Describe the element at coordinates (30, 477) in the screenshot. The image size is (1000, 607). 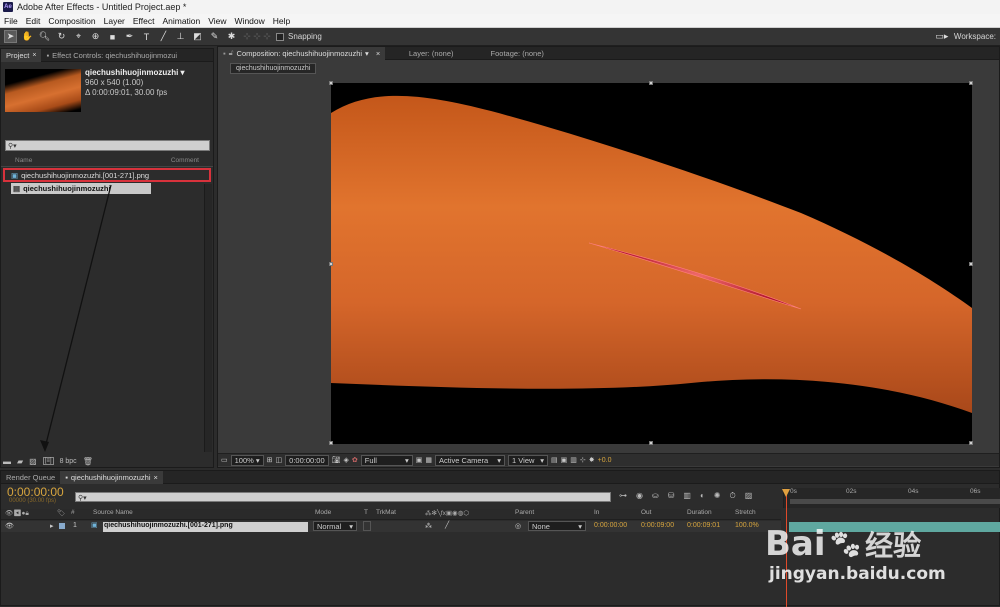
I see `tab-render-queue: Render Queue` at that location.